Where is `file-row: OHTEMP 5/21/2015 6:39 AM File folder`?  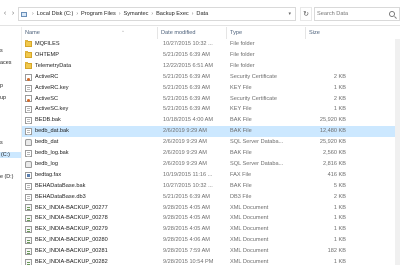
file-row: OHTEMP 5/21/2015 6:39 AM File folder is located at coordinates (211, 55).